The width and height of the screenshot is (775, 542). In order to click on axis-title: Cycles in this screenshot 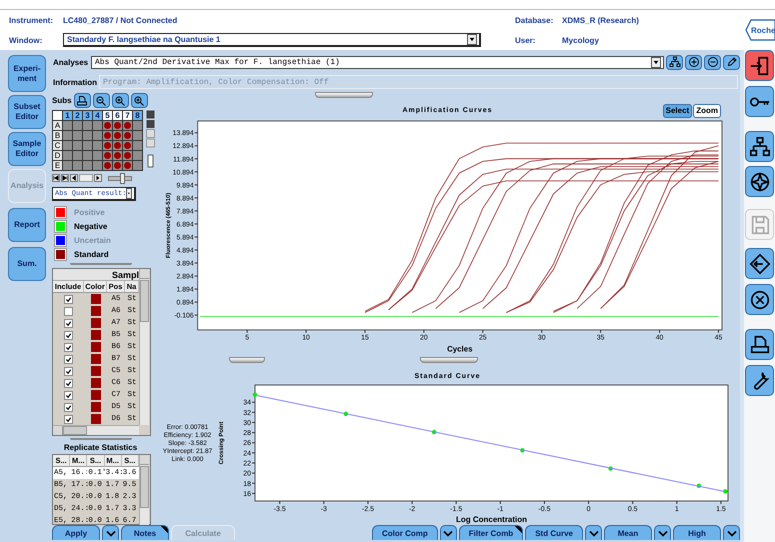, I will do `click(460, 349)`.